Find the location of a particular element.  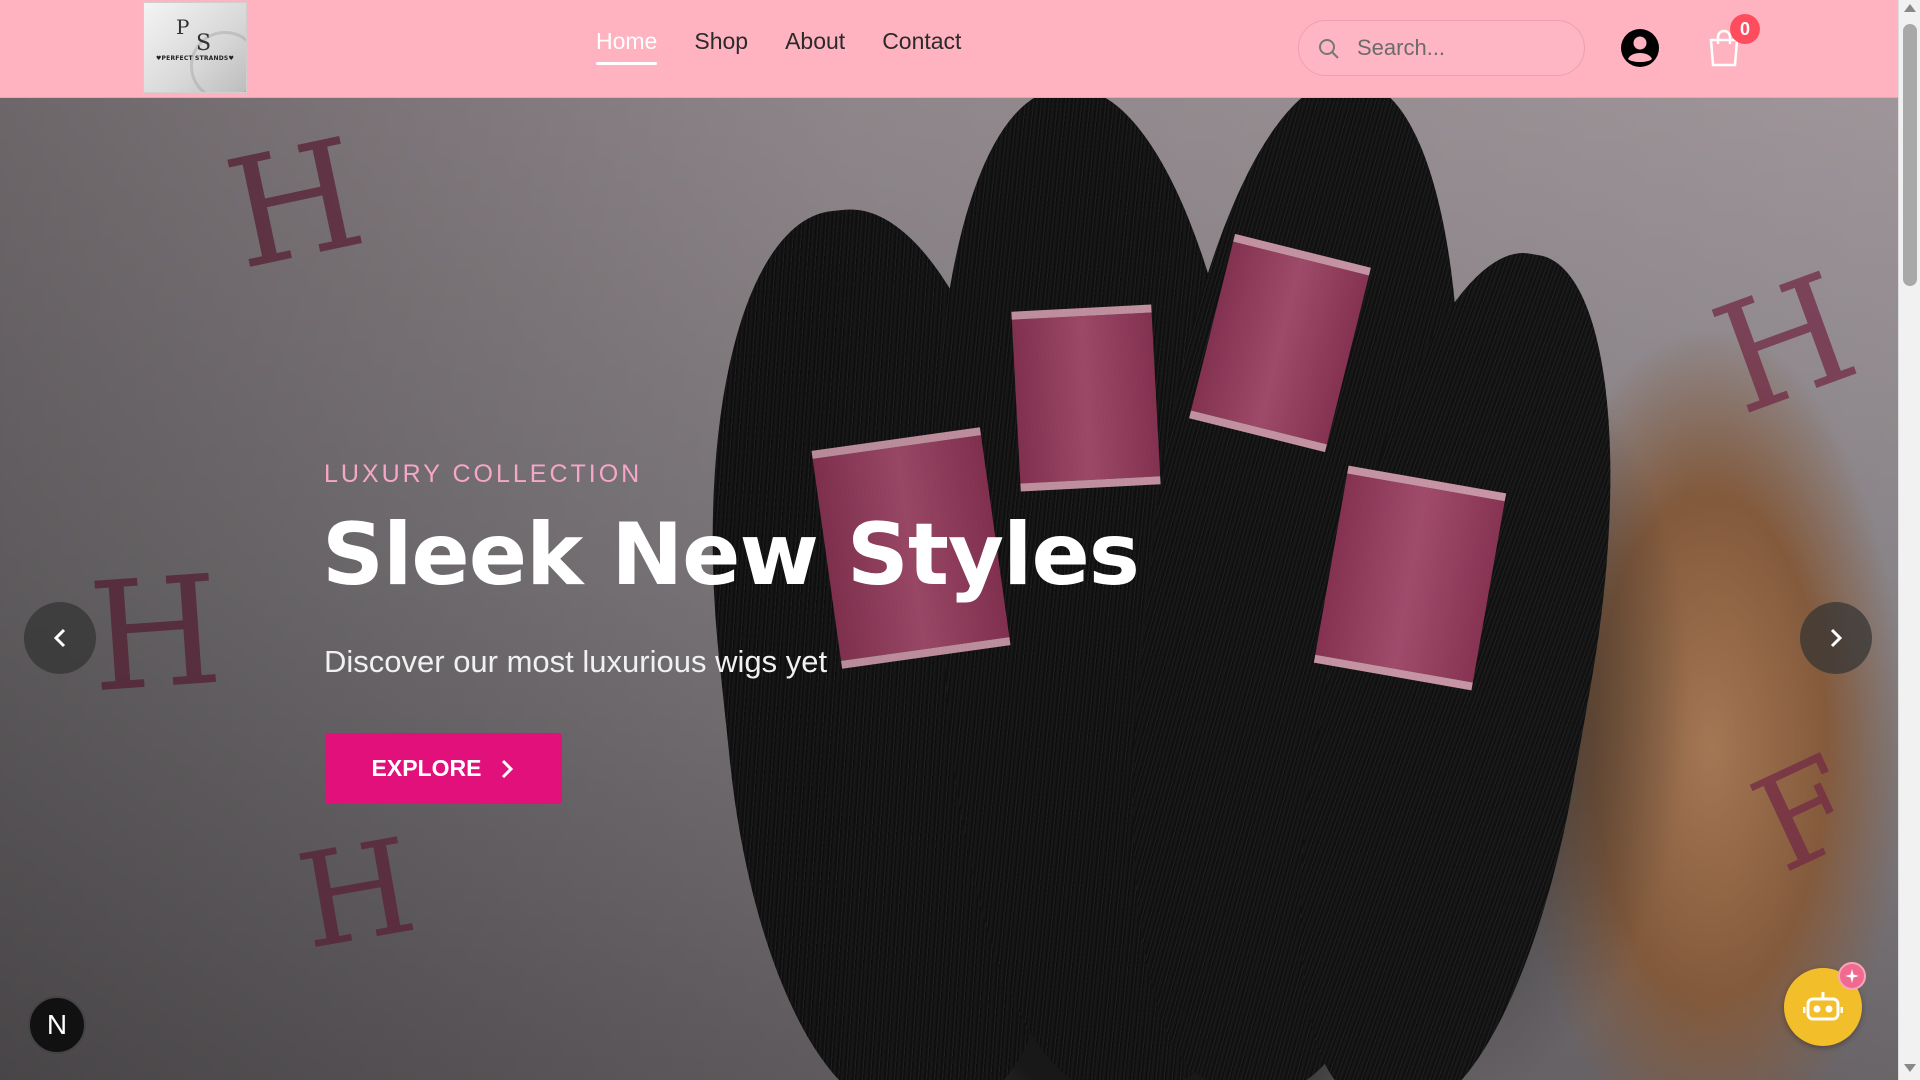

scroll-down-arrow-icon is located at coordinates (1910, 1068).